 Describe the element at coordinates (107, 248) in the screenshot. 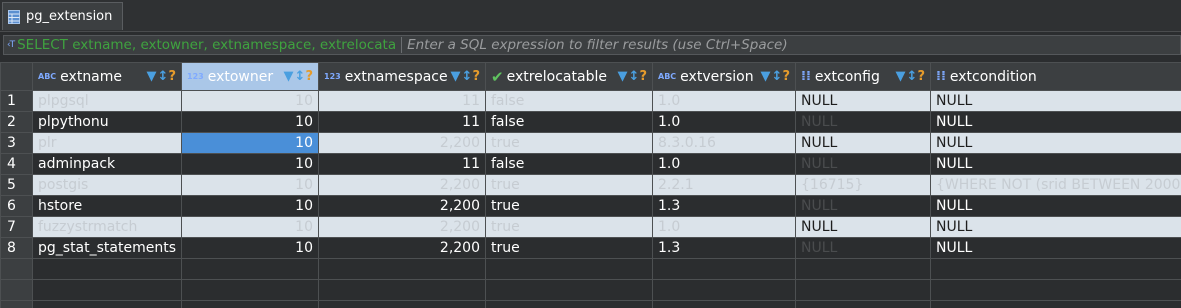

I see `cell-extname: pg_stat_statements` at that location.